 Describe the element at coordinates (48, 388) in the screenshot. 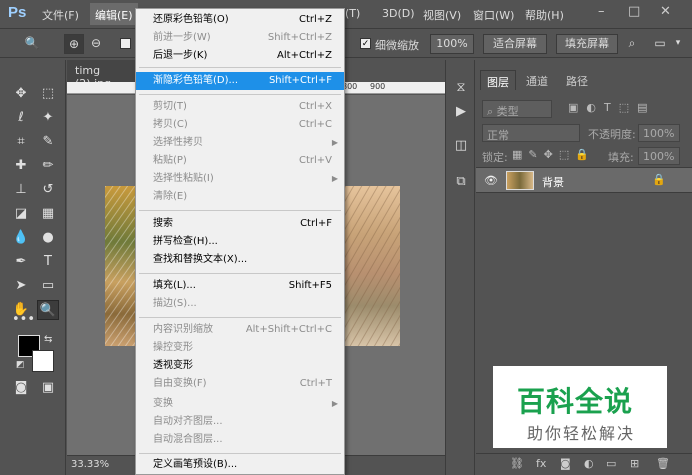

I see `screen-mode-icon: ▣` at that location.